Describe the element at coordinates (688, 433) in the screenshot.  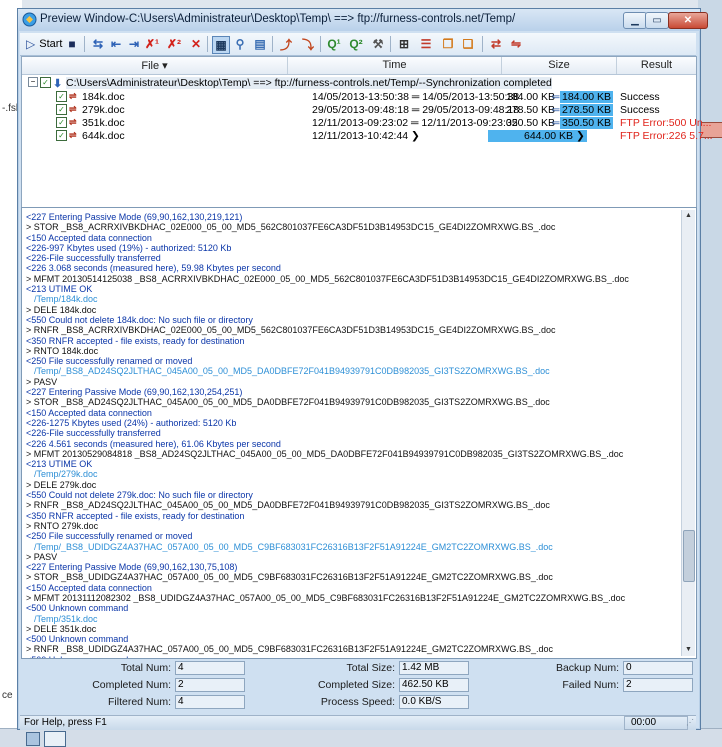
I see `log-scrollbar: ▲ ▼` at that location.